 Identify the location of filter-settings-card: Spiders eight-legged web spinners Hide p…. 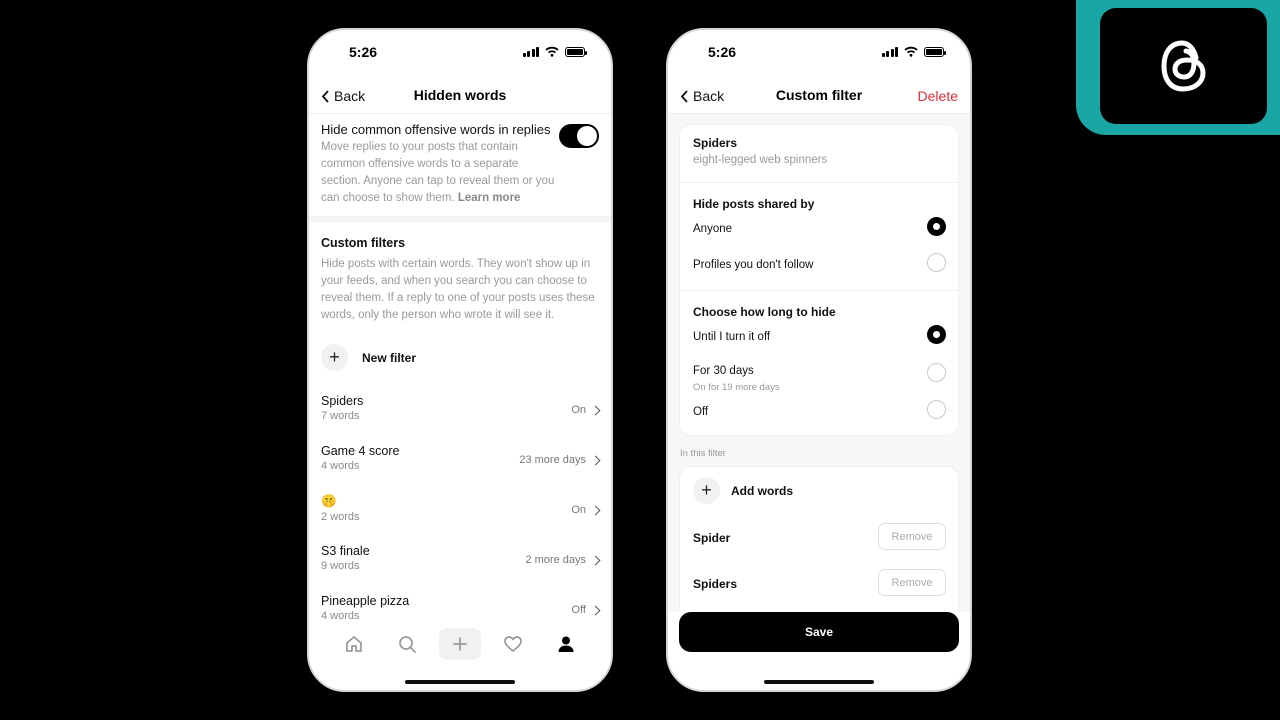
(819, 280).